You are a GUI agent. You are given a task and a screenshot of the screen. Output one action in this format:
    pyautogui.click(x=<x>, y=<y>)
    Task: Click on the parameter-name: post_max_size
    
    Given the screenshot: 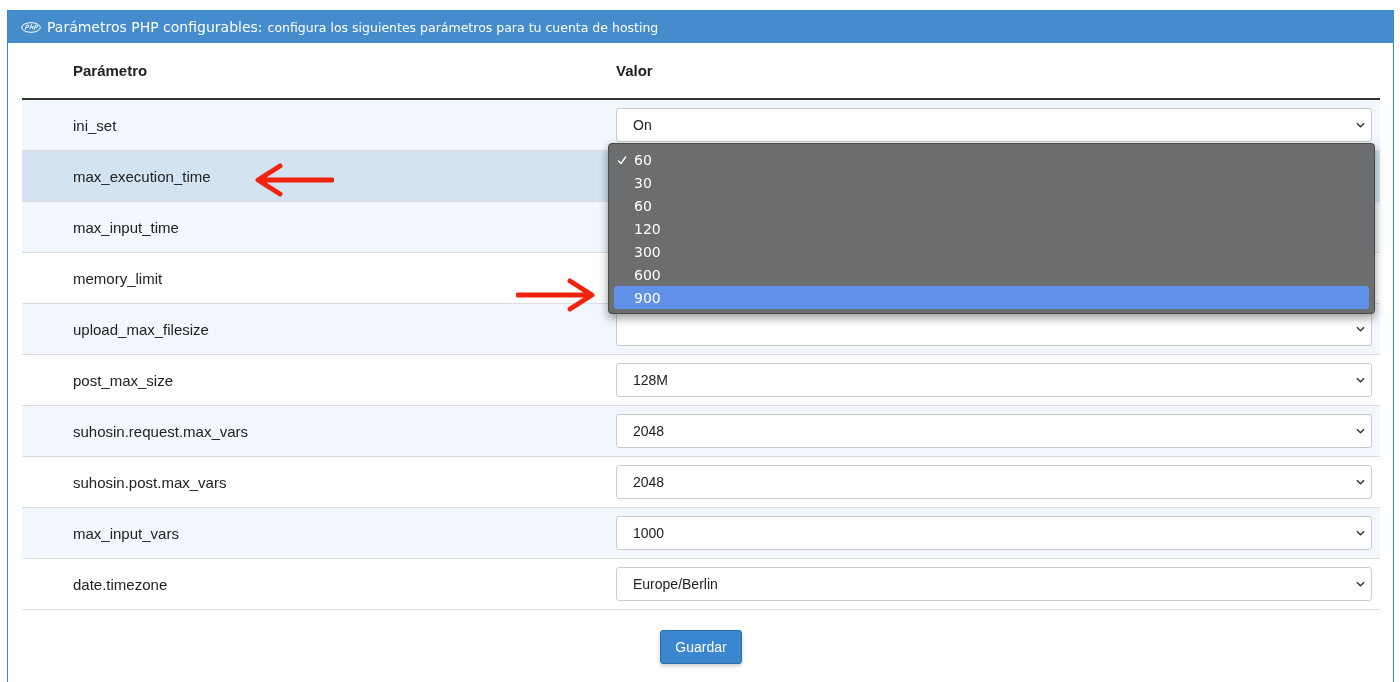 What is the action you would take?
    pyautogui.click(x=123, y=380)
    